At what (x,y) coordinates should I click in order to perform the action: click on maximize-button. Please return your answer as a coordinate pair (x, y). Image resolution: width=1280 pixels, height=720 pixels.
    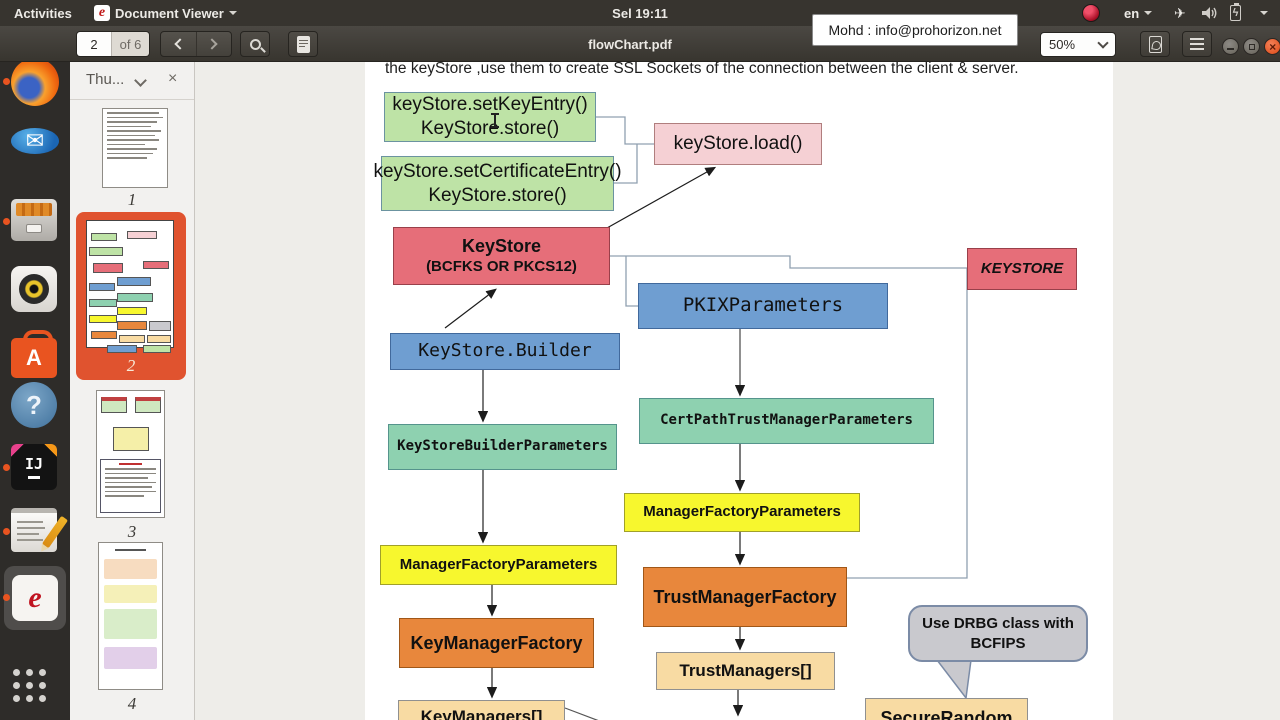
    Looking at the image, I should click on (1251, 47).